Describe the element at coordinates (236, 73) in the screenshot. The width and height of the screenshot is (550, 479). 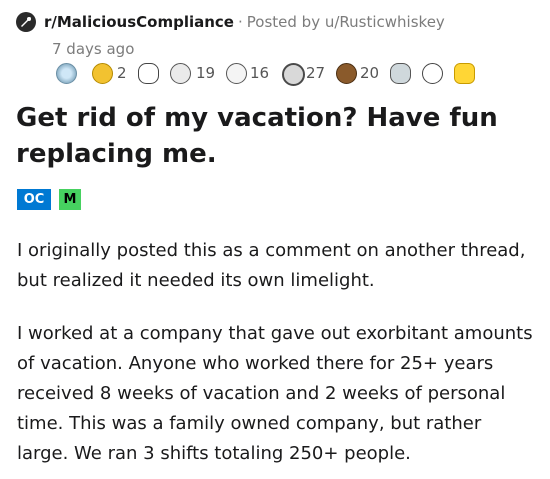
I see `helpful-award-icon` at that location.